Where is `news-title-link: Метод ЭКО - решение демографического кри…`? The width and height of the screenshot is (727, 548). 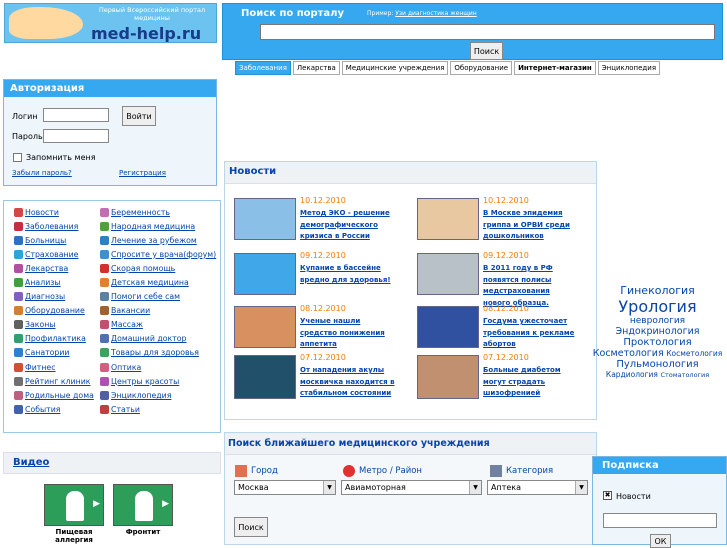
news-title-link: Метод ЭКО - решение демографического кри… is located at coordinates (347, 225).